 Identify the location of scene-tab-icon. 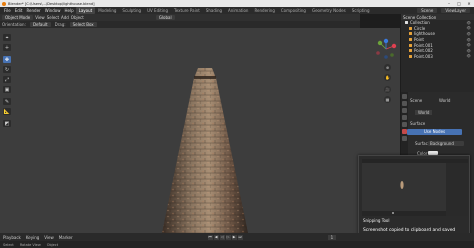
(404, 124).